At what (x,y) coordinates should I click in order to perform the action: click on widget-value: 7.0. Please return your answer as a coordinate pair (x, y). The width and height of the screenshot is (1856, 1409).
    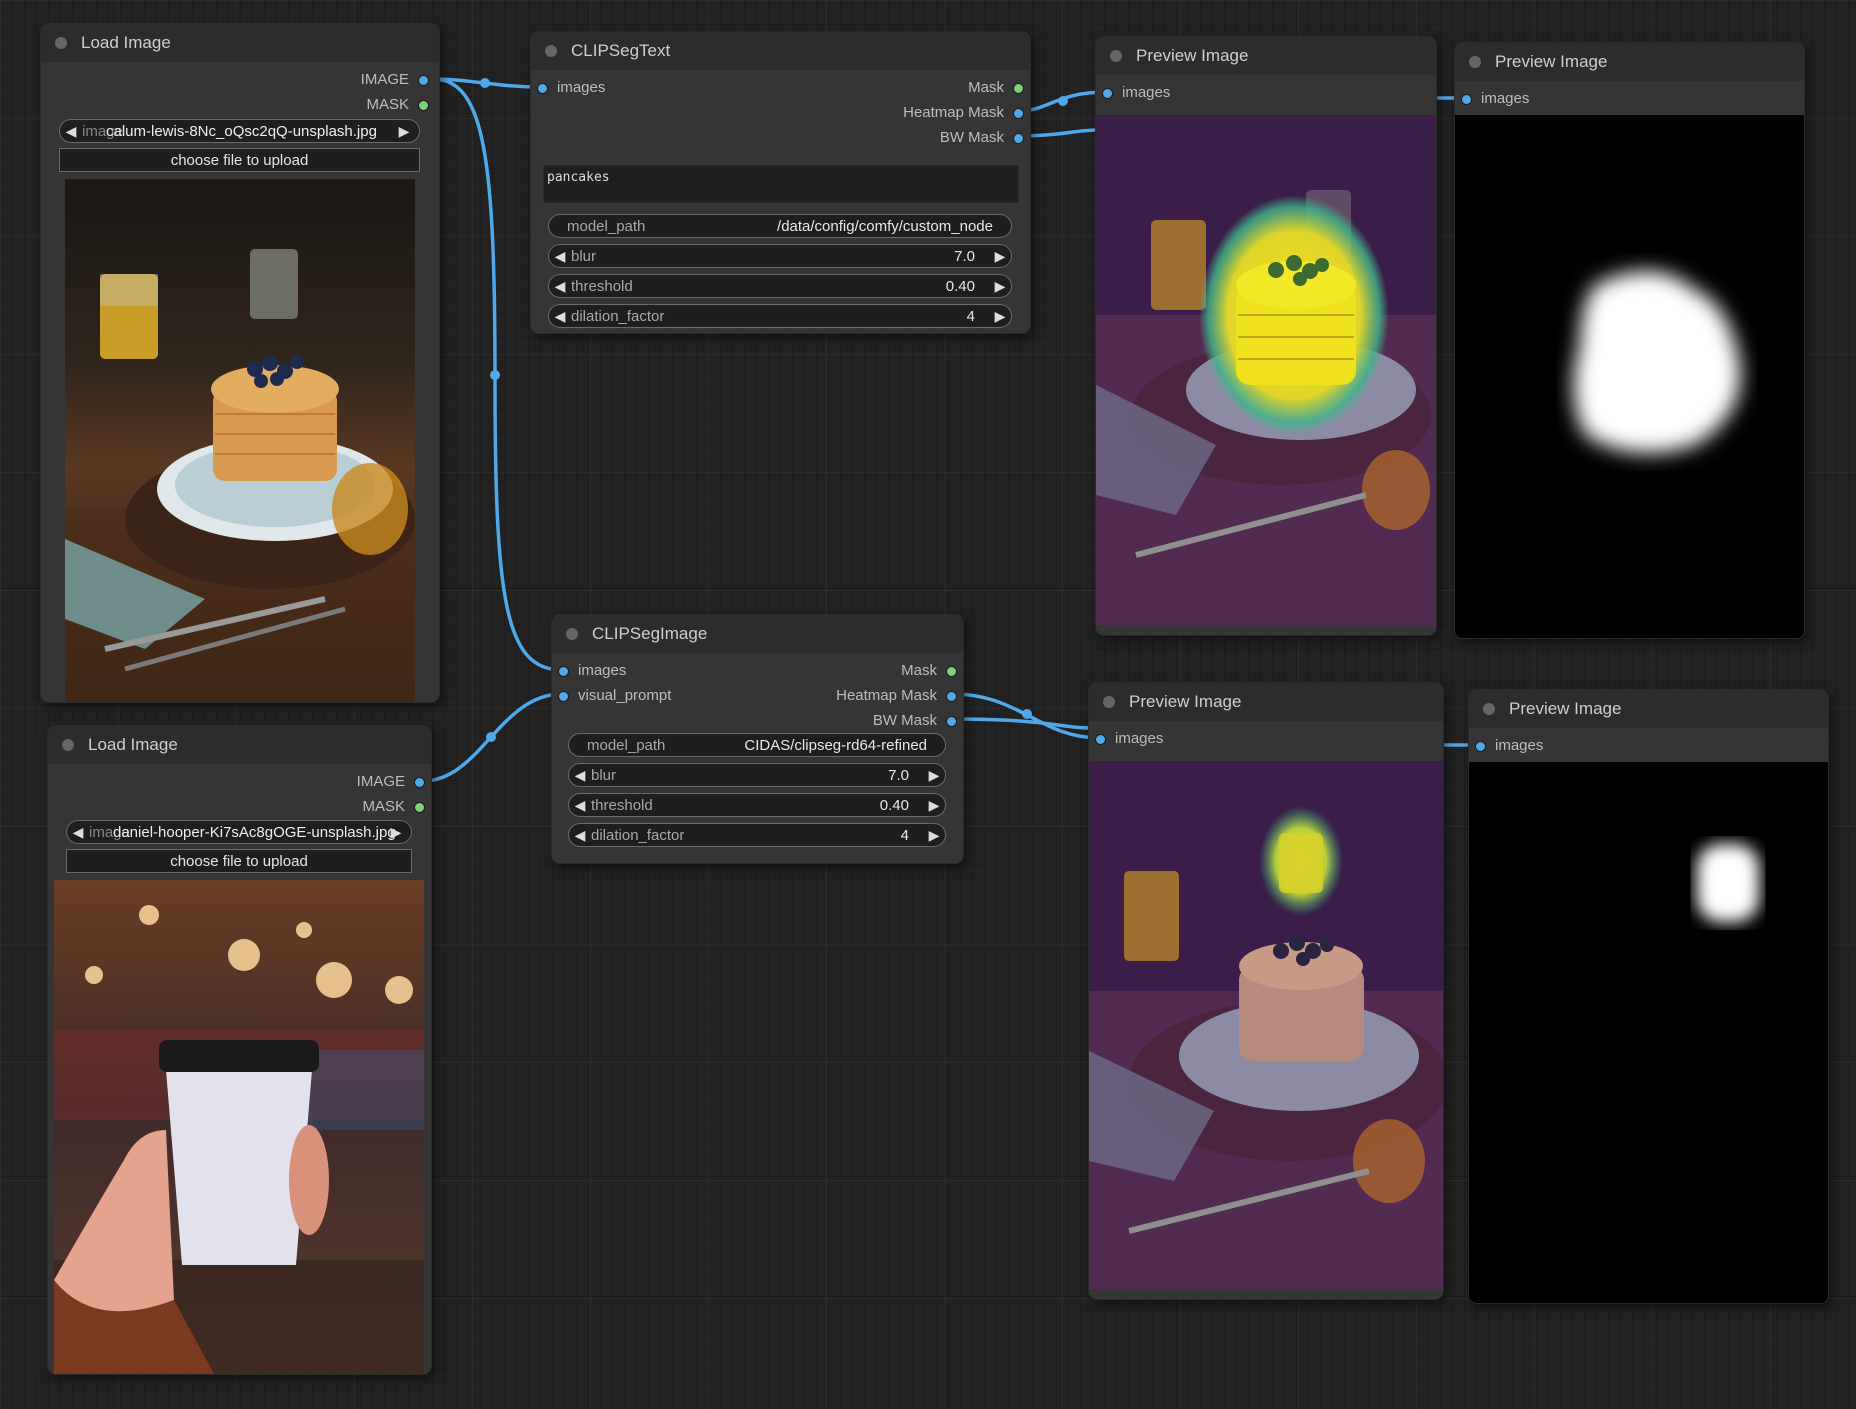
    Looking at the image, I should click on (898, 775).